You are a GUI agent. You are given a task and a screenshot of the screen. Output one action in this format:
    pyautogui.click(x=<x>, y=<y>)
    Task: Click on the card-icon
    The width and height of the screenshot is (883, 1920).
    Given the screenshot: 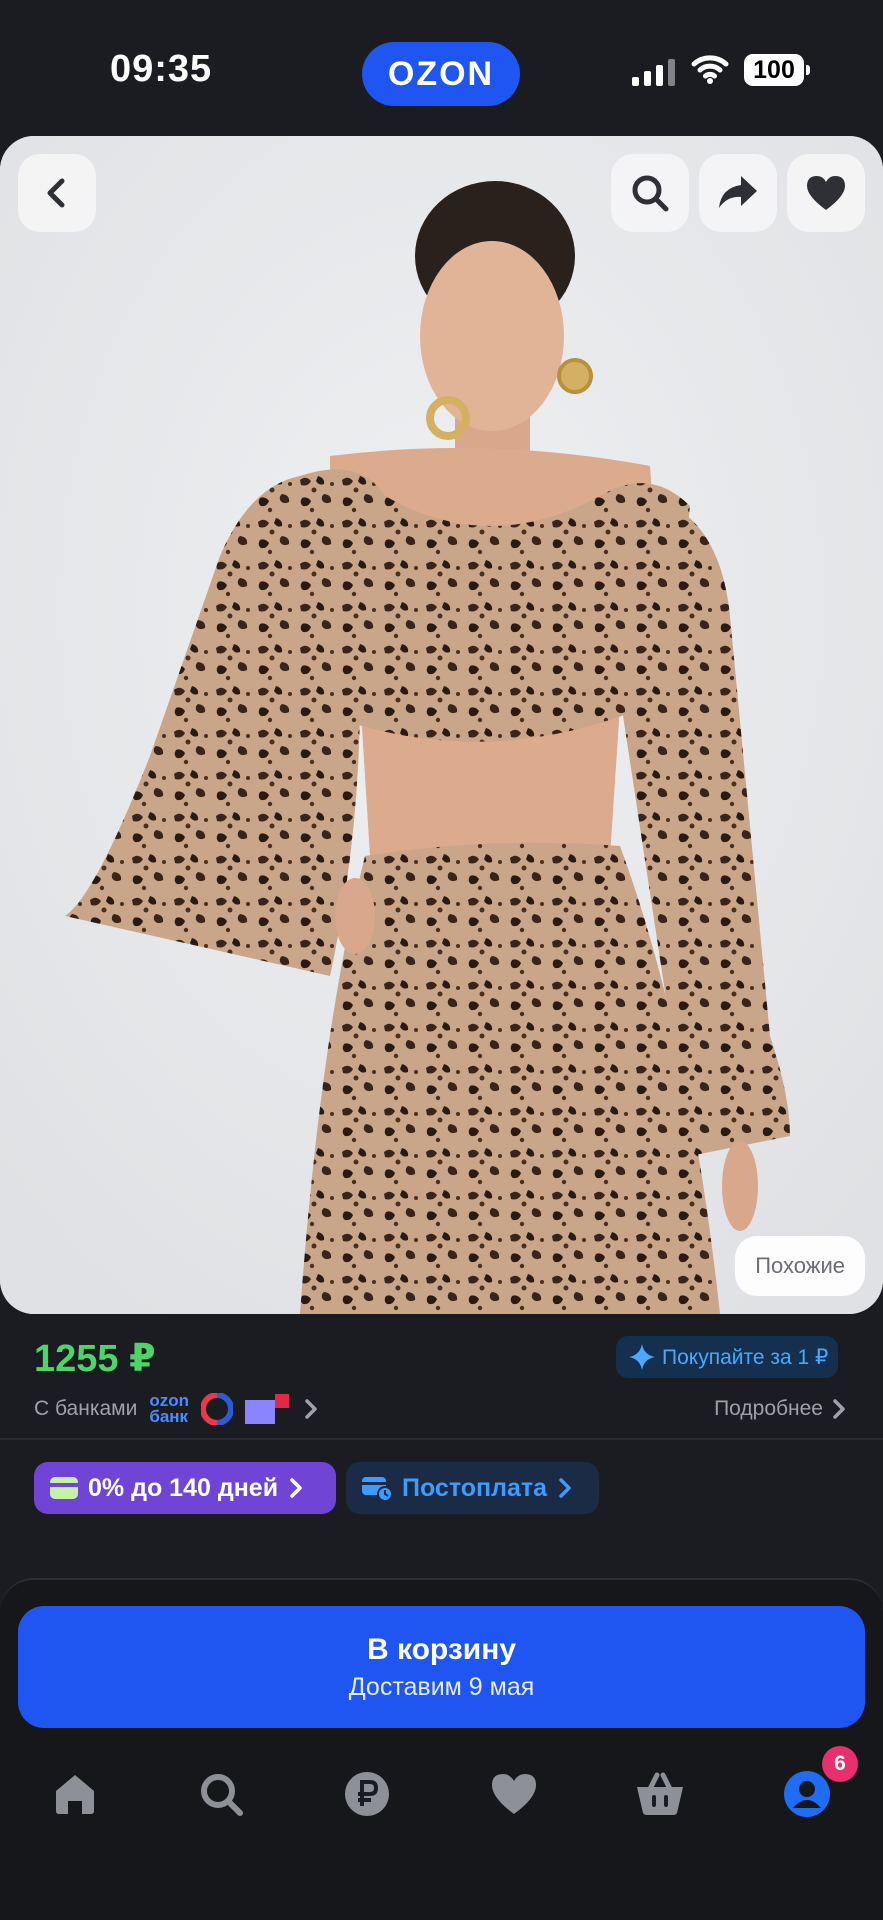 What is the action you would take?
    pyautogui.click(x=64, y=1488)
    